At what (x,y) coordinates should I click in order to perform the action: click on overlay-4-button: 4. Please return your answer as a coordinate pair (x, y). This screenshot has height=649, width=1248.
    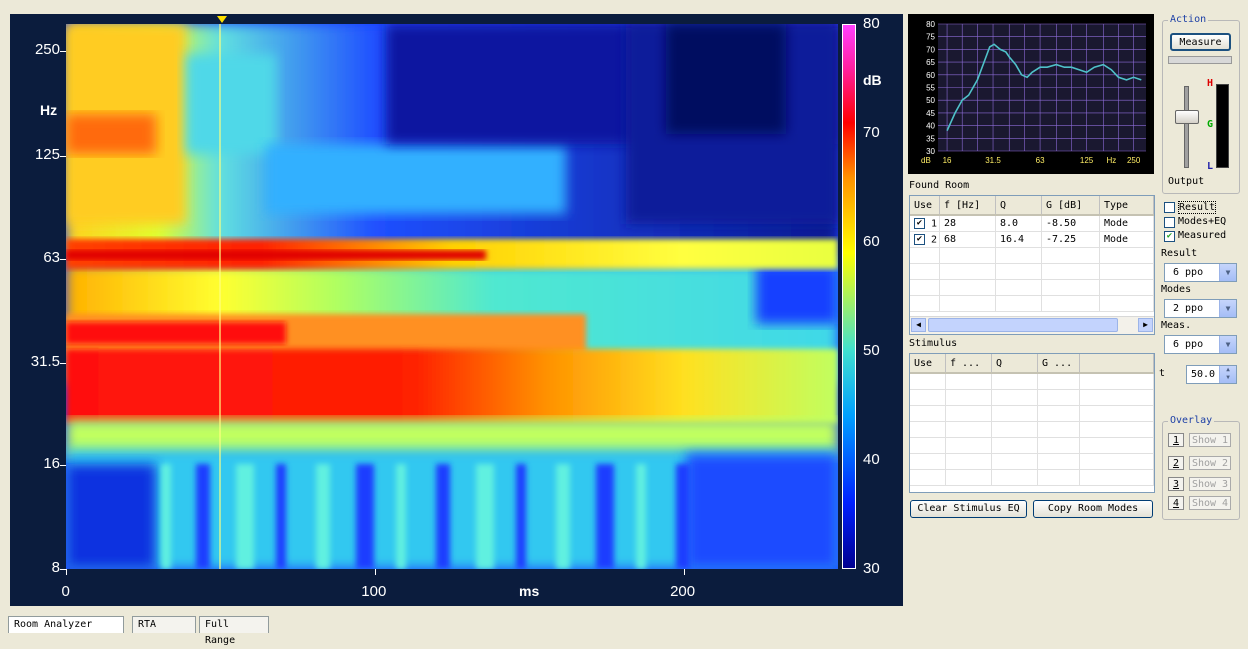
    Looking at the image, I should click on (1176, 503).